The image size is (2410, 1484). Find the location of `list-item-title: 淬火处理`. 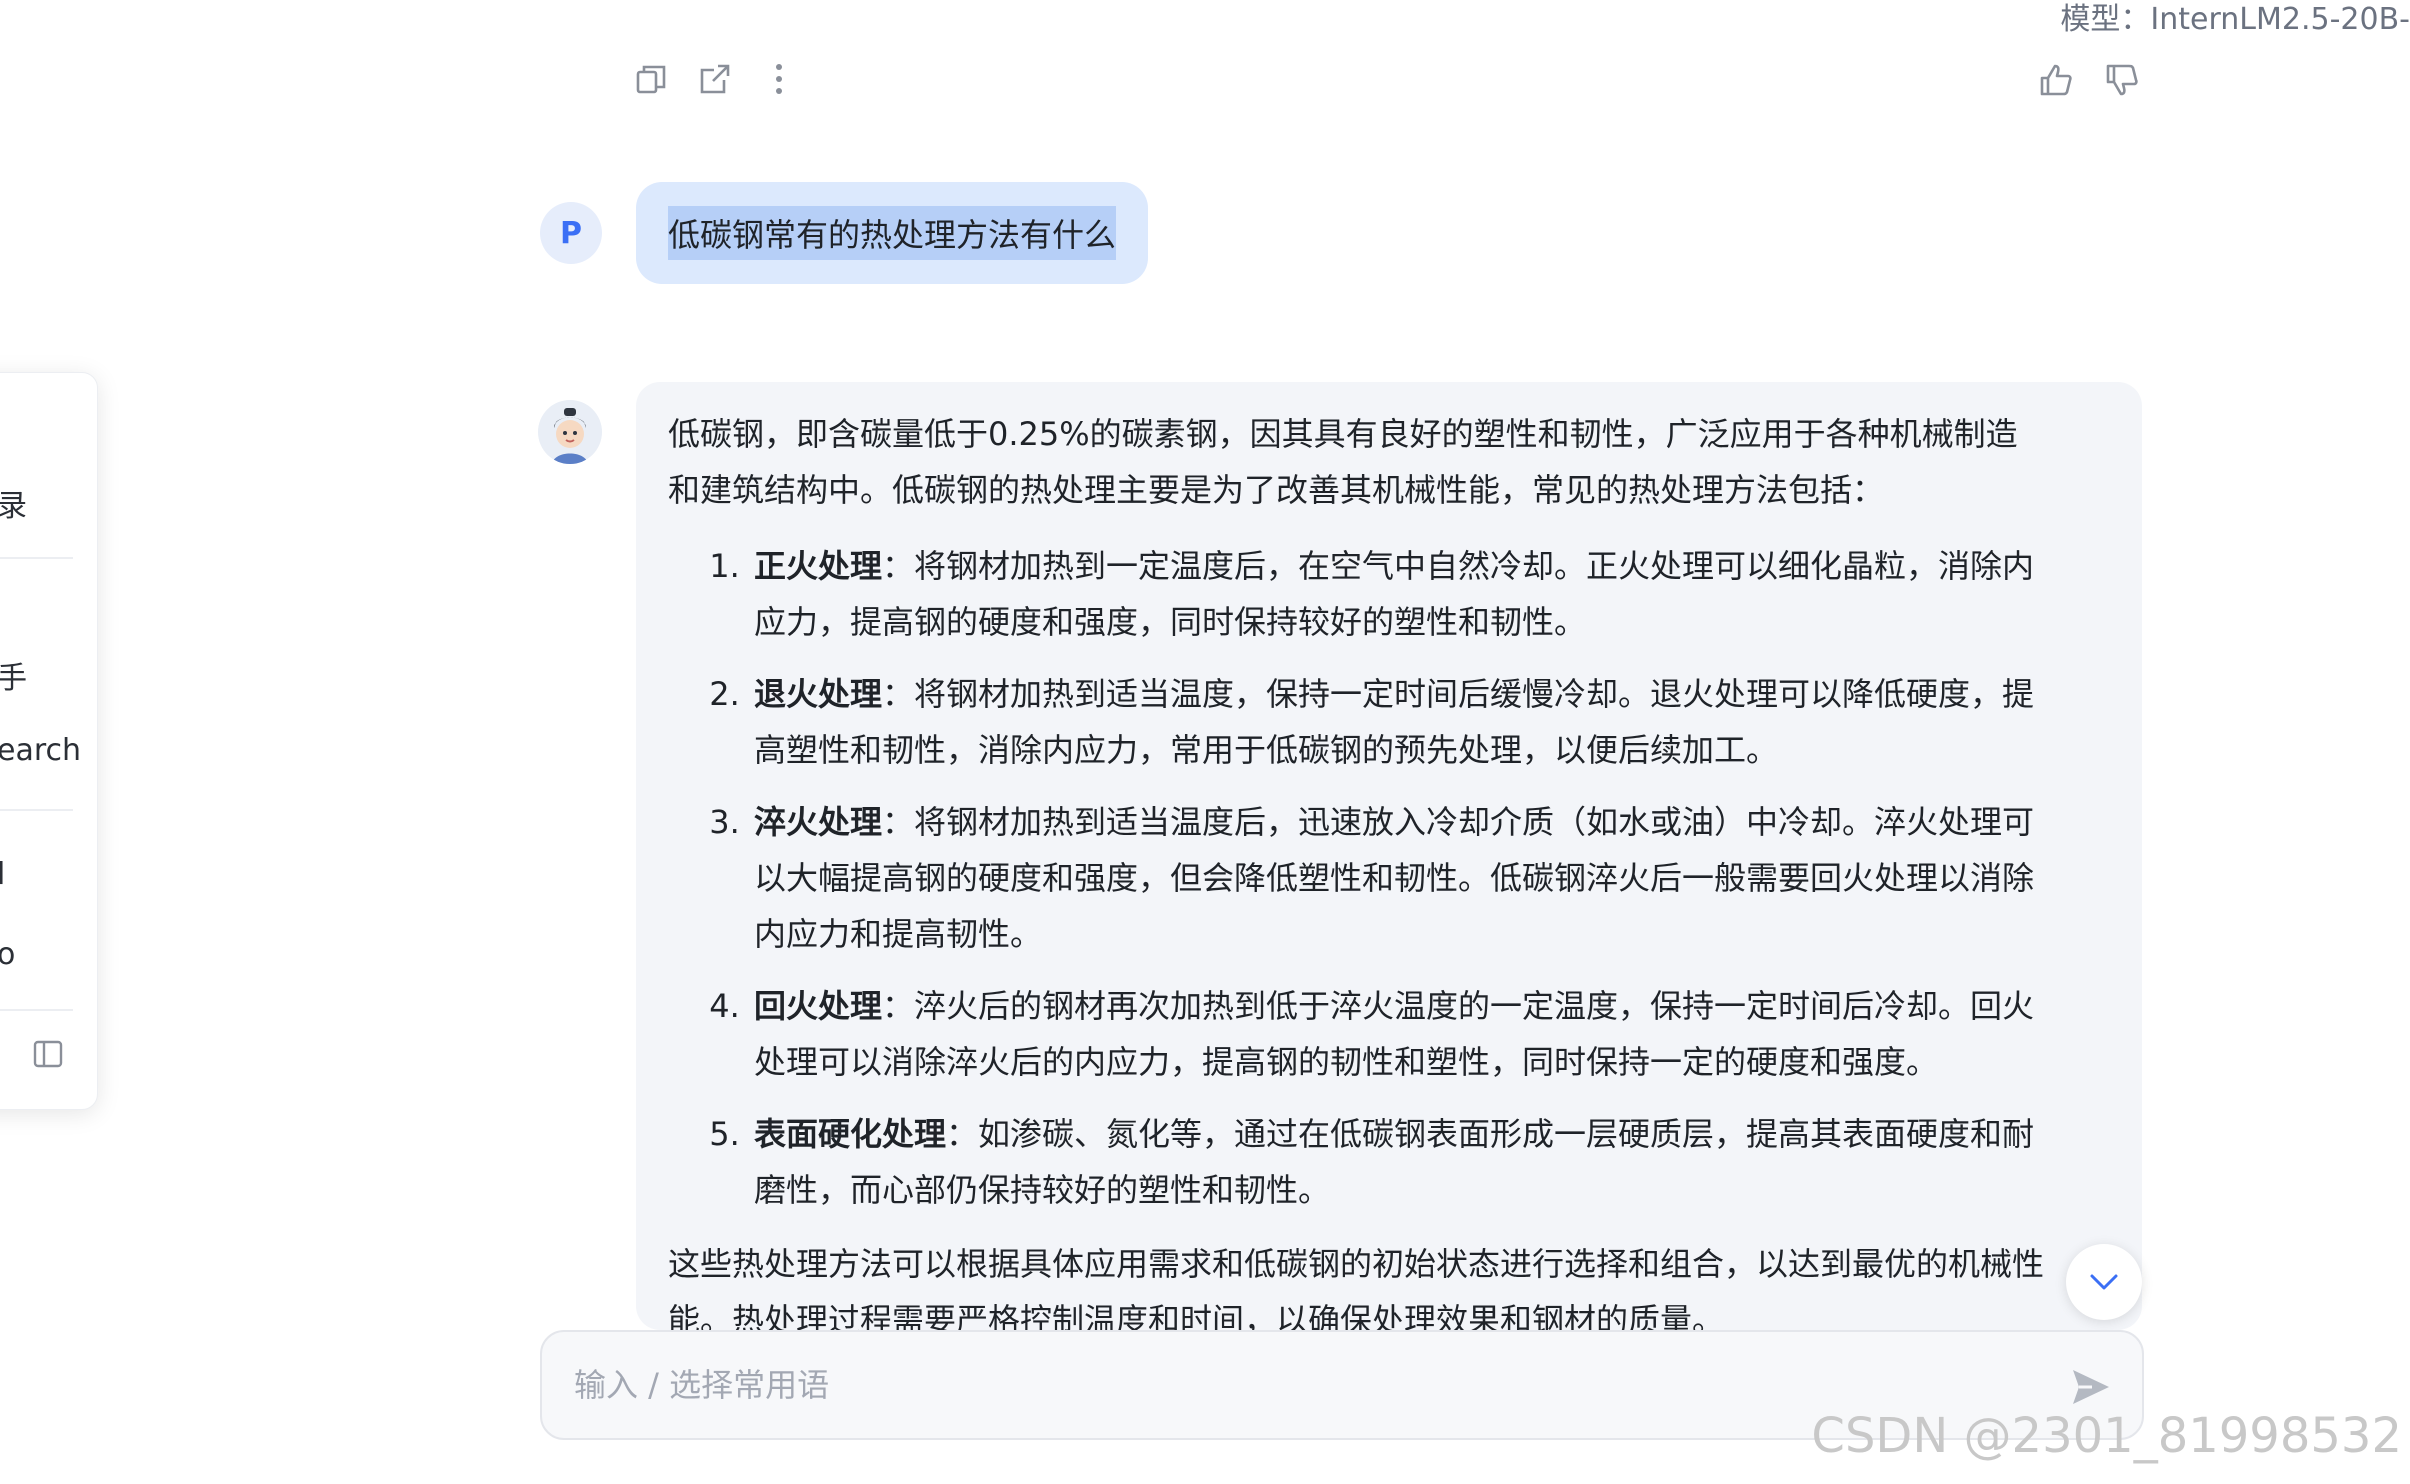

list-item-title: 淬火处理 is located at coordinates (818, 822).